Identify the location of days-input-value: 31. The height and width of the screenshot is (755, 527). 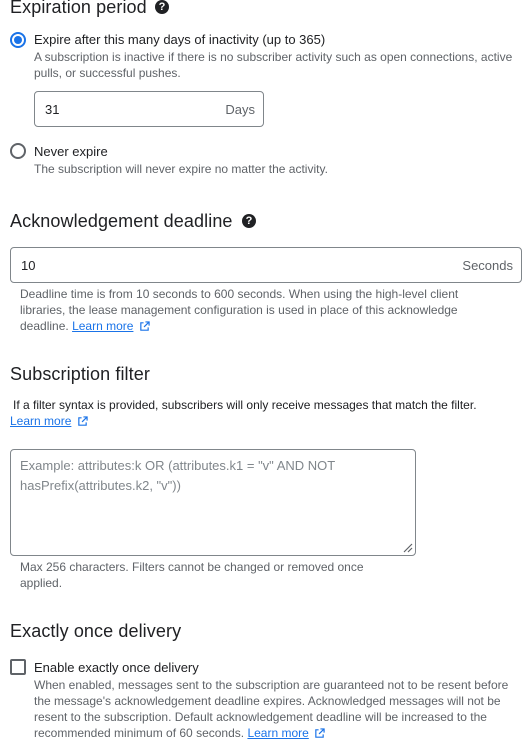
(52, 109).